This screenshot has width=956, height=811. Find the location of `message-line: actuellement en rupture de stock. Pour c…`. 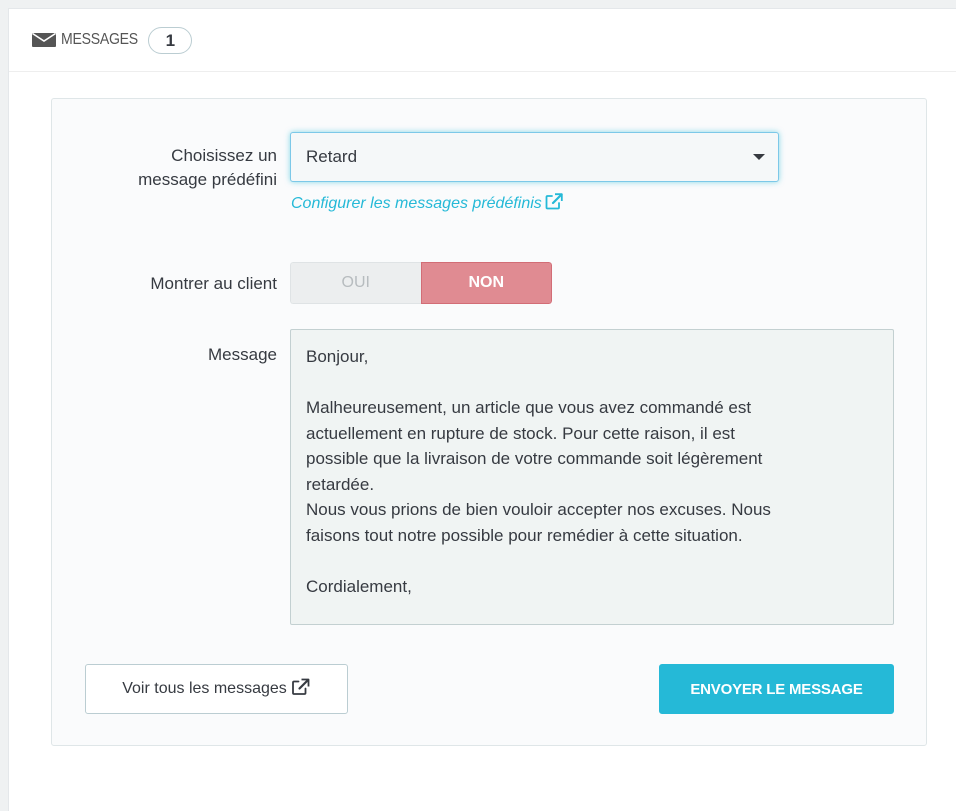

message-line: actuellement en rupture de stock. Pour c… is located at coordinates (521, 433).